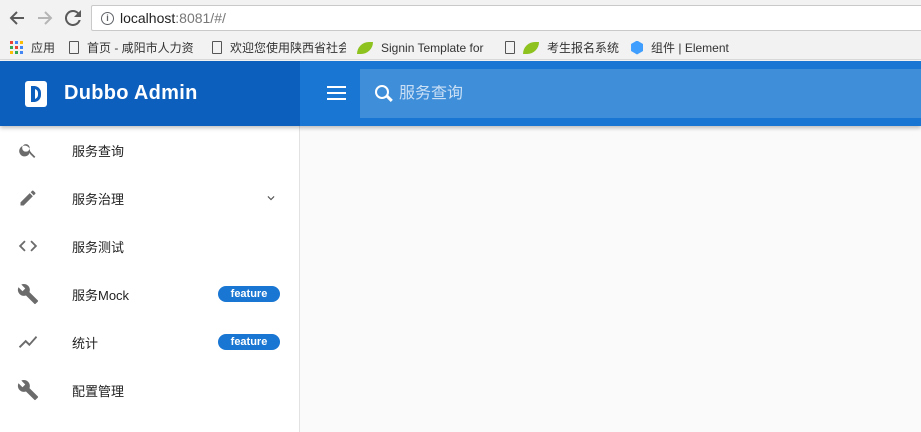 The height and width of the screenshot is (432, 921). I want to click on bookmark-label: 应用, so click(43, 48).